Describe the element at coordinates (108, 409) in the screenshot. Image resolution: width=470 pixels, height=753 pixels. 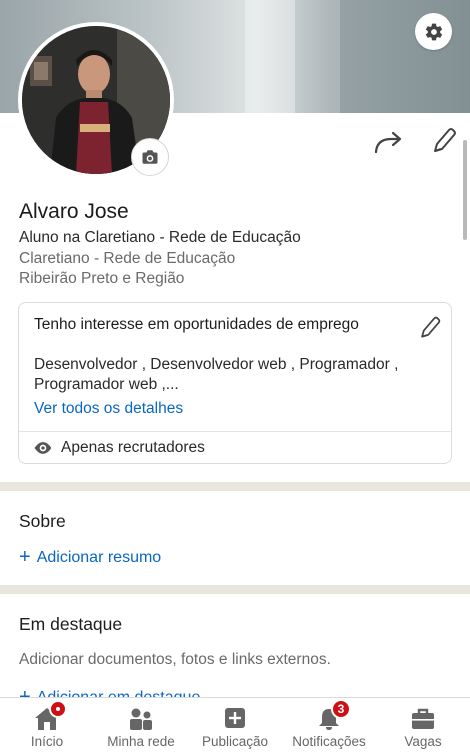
I see `see-all-details-link: Ver todos os detalhes` at that location.